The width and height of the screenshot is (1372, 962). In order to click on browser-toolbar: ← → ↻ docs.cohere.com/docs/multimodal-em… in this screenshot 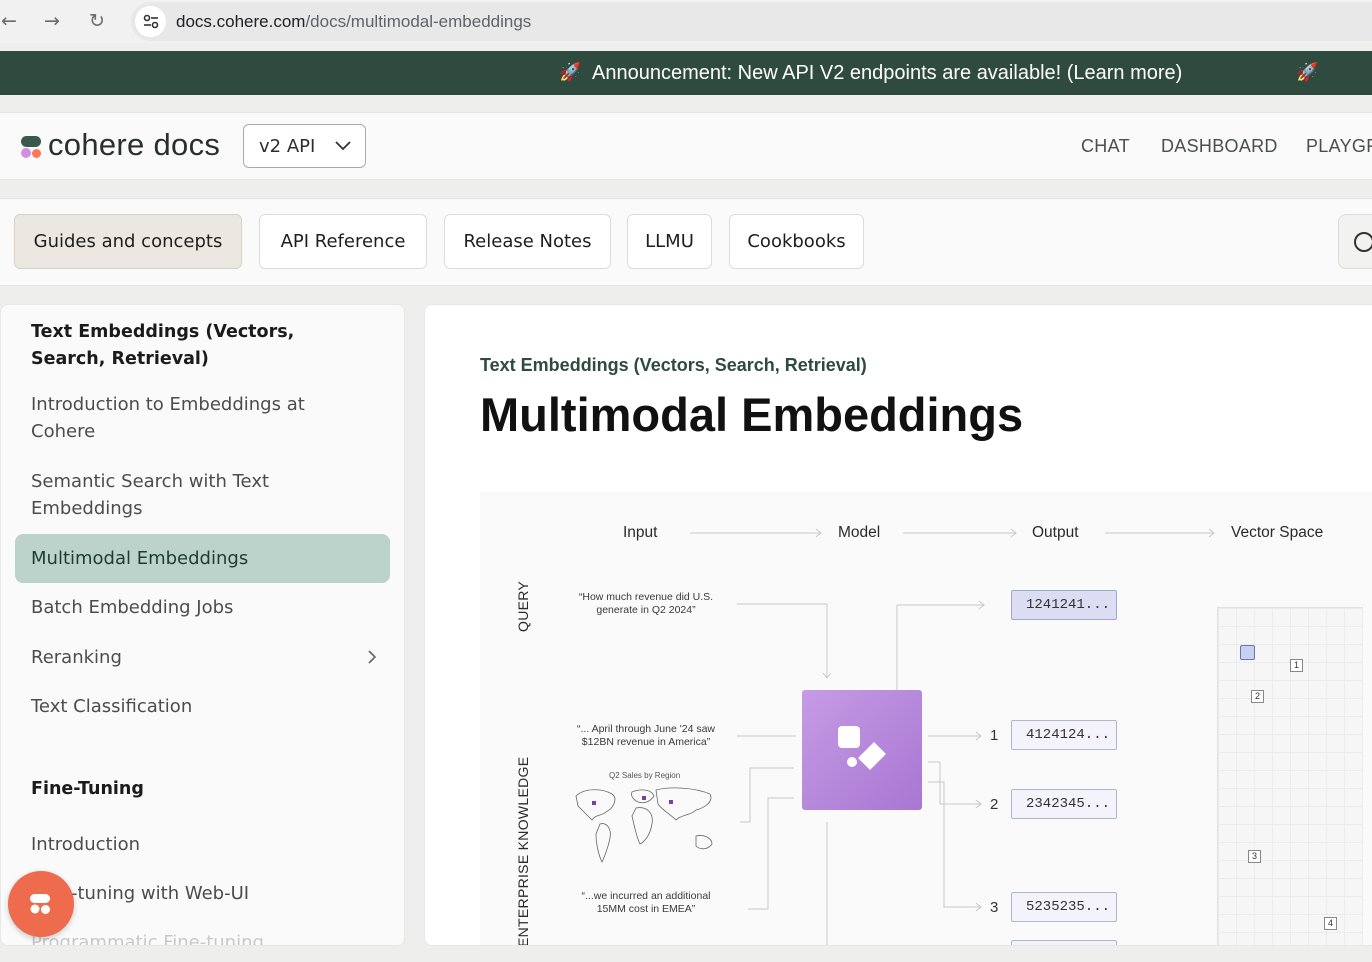, I will do `click(686, 21)`.